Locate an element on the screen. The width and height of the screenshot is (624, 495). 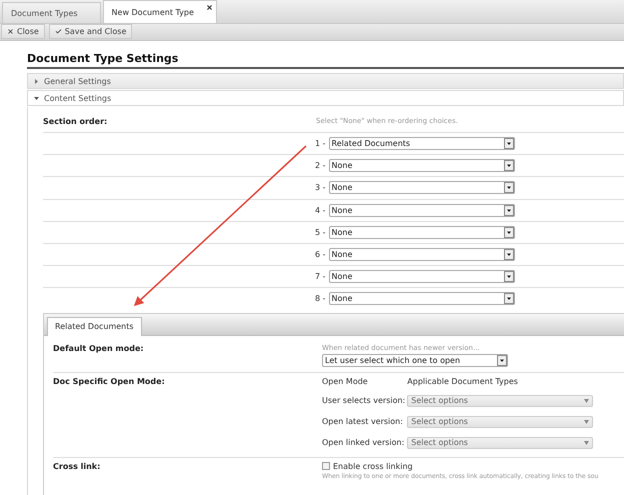
order-number: 3 - is located at coordinates (320, 187).